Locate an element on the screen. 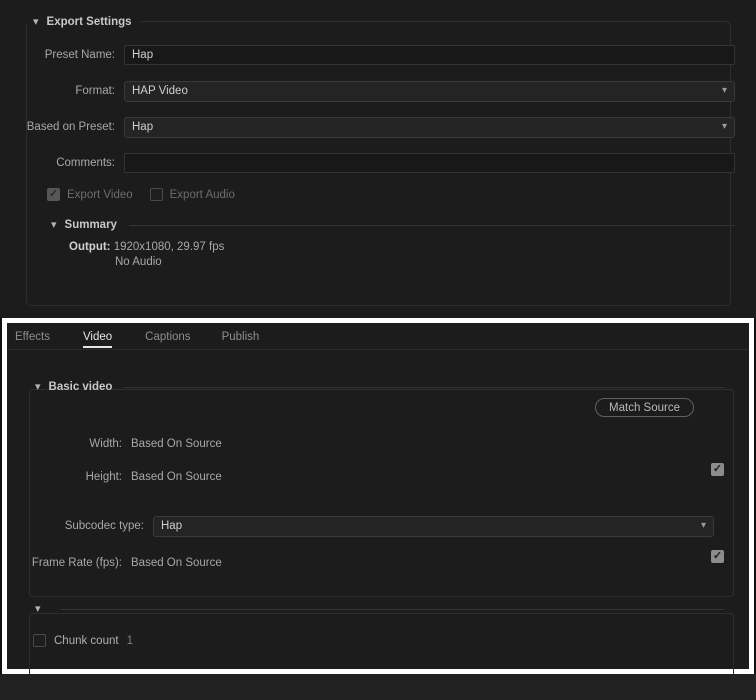  based-on-preset-dropdown: Hap ▾ is located at coordinates (429, 127).